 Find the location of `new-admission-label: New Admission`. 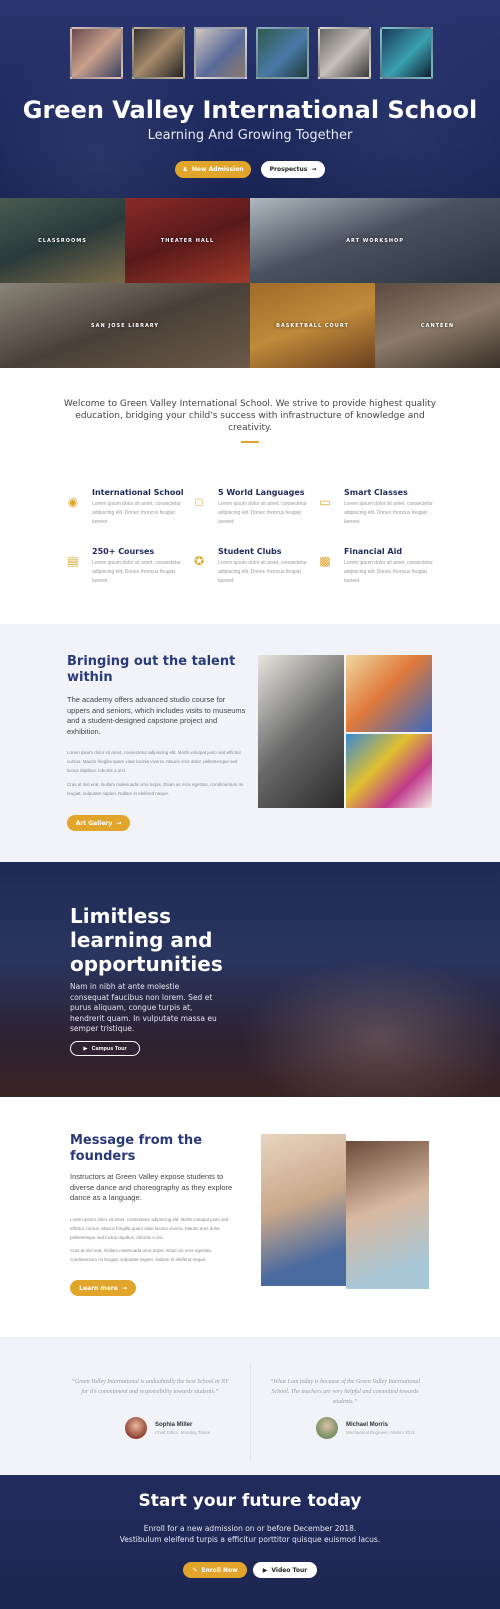

new-admission-label: New Admission is located at coordinates (217, 169).